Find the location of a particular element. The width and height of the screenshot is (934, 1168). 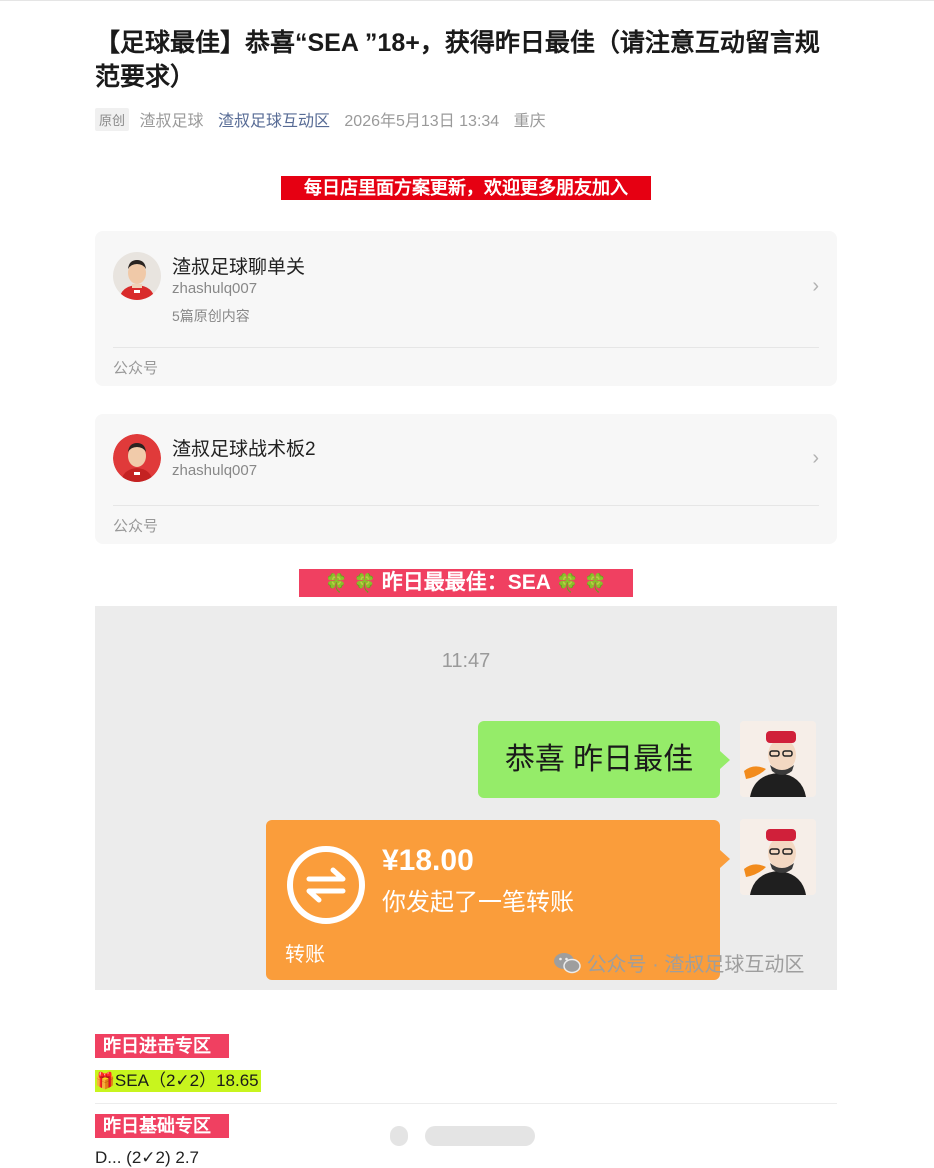

gift-icon: 🎁 is located at coordinates (105, 1081).